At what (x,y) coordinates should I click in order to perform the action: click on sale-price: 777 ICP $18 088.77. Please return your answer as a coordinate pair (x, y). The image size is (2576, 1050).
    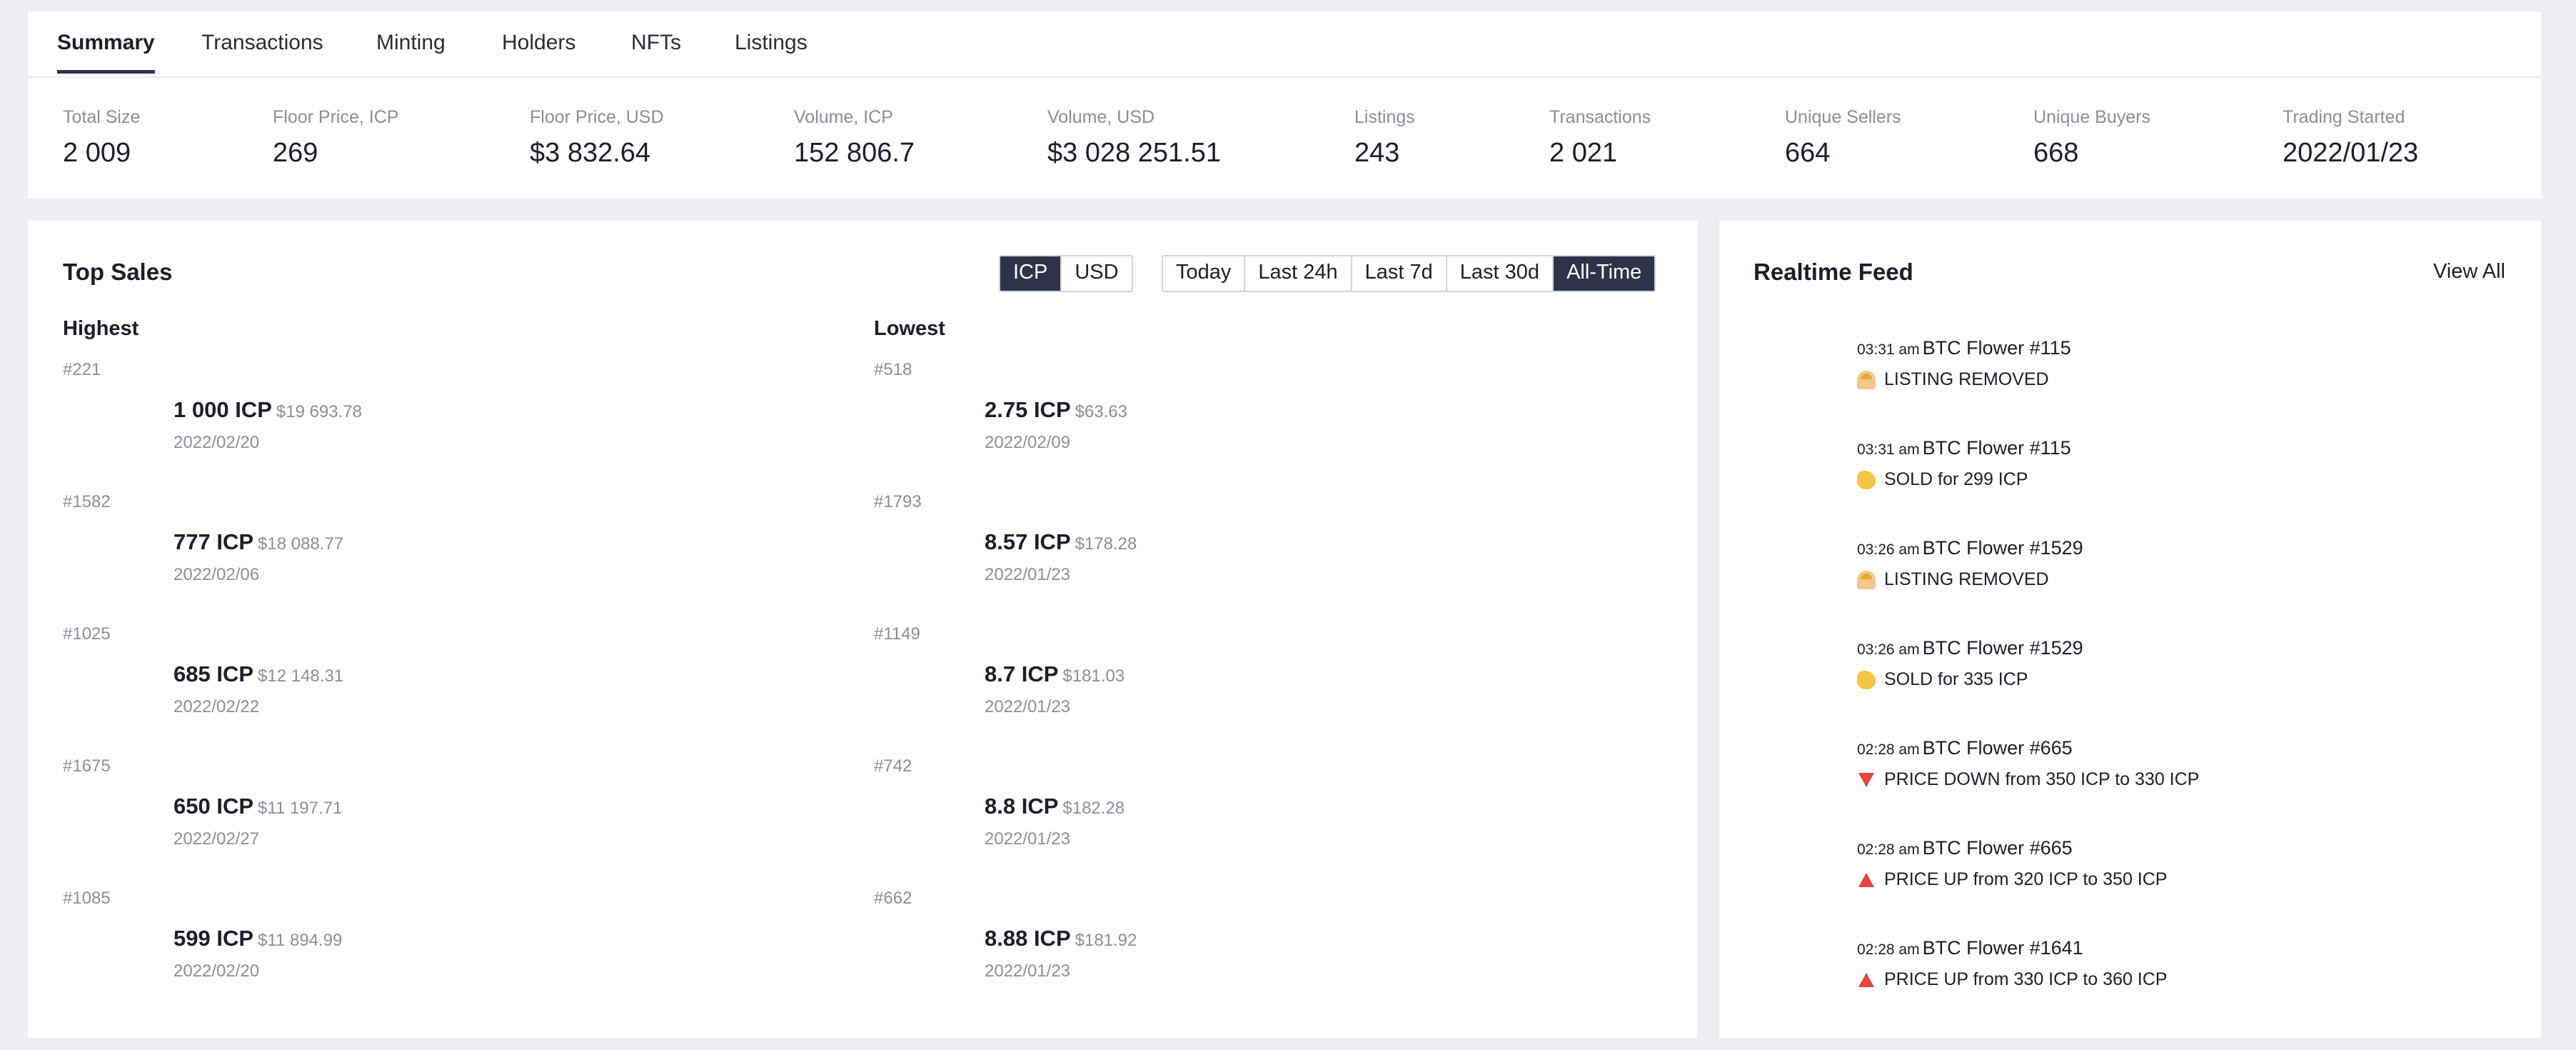
    Looking at the image, I should click on (258, 542).